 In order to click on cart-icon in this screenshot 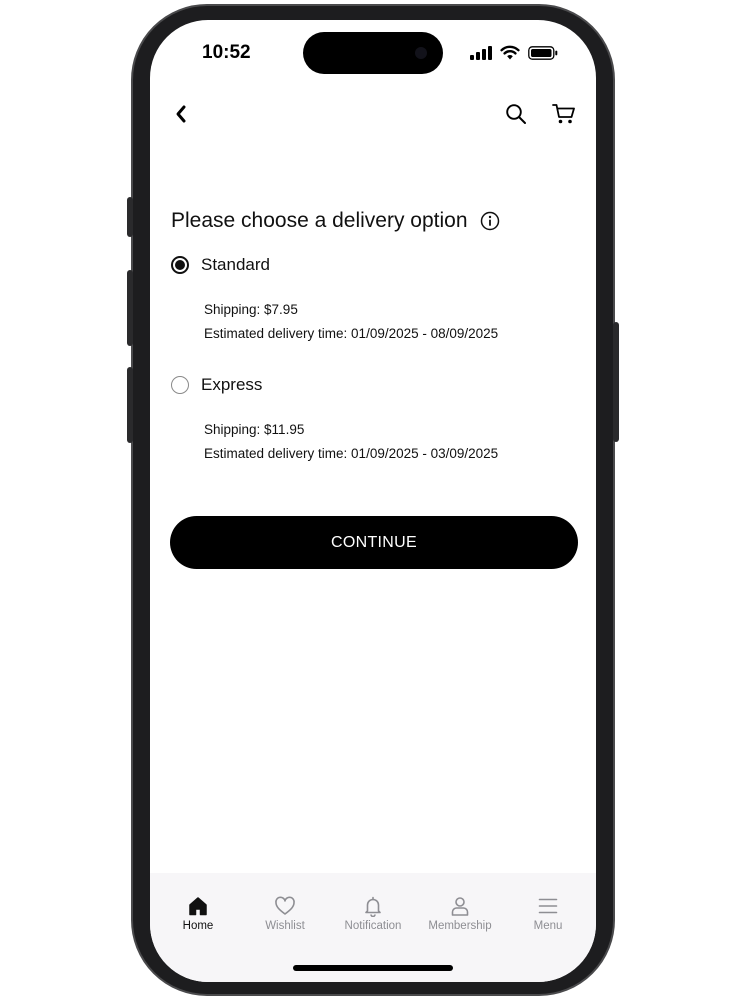, I will do `click(563, 114)`.